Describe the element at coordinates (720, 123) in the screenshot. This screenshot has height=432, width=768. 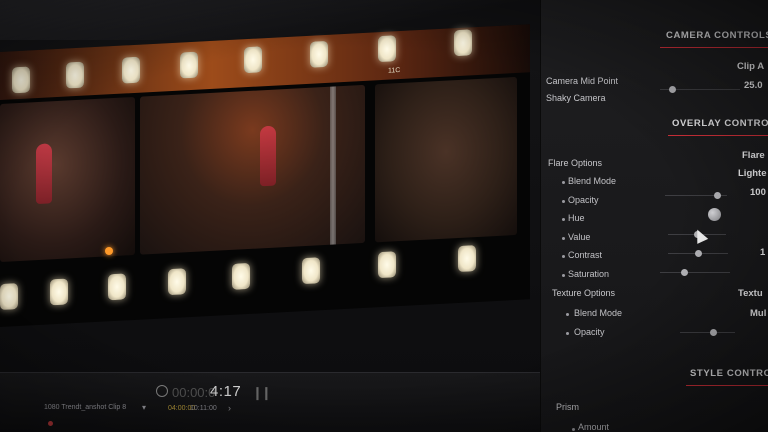
I see `overlay-controls-title: OVERLAY CONTRO` at that location.